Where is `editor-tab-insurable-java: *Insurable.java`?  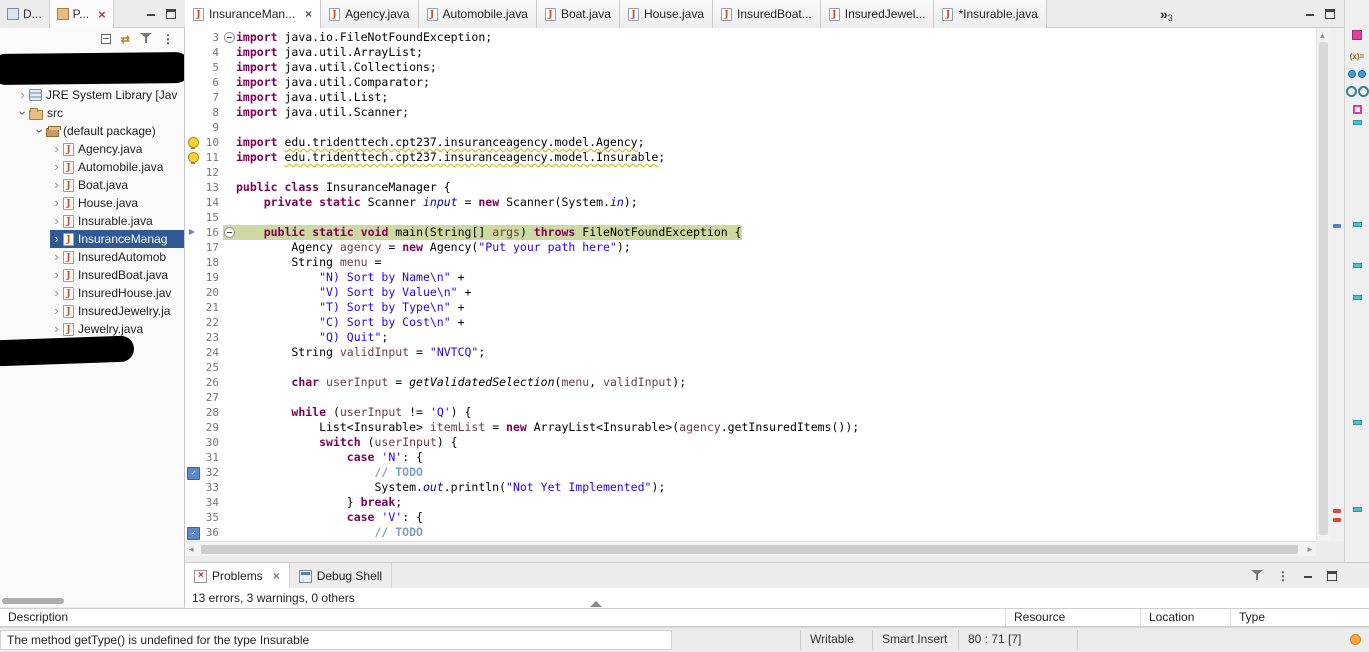
editor-tab-insurable-java: *Insurable.java is located at coordinates (990, 14).